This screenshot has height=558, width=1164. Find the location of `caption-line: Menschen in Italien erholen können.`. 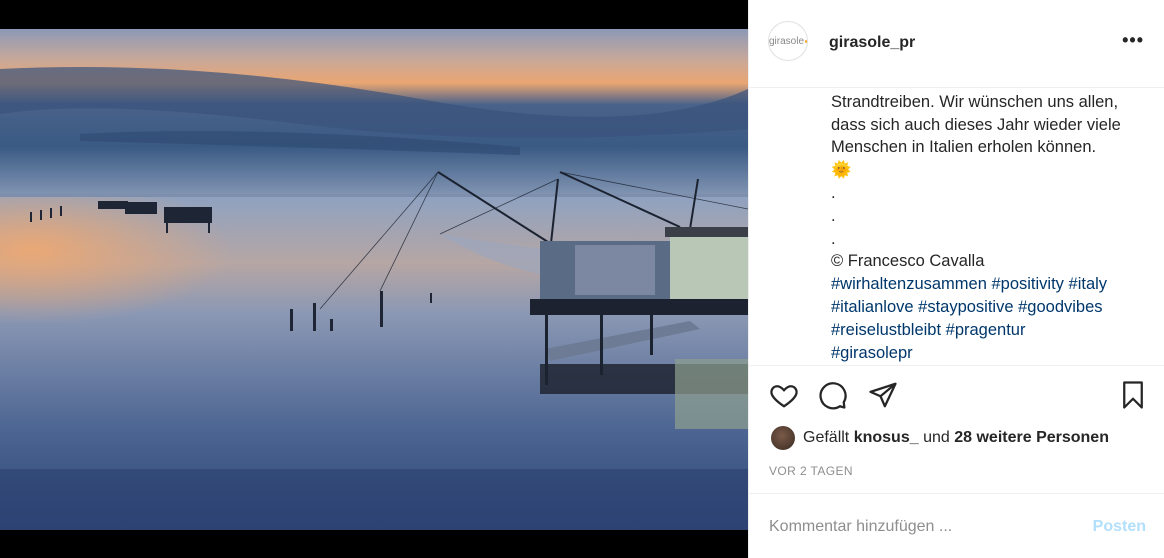

caption-line: Menschen in Italien erholen können. is located at coordinates (964, 147).